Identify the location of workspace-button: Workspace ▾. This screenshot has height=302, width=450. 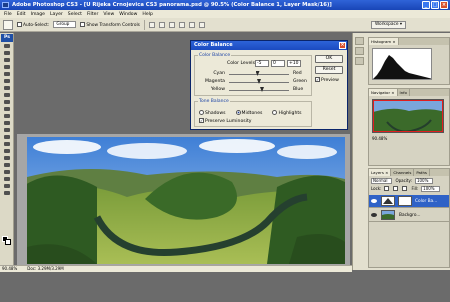
(388, 25).